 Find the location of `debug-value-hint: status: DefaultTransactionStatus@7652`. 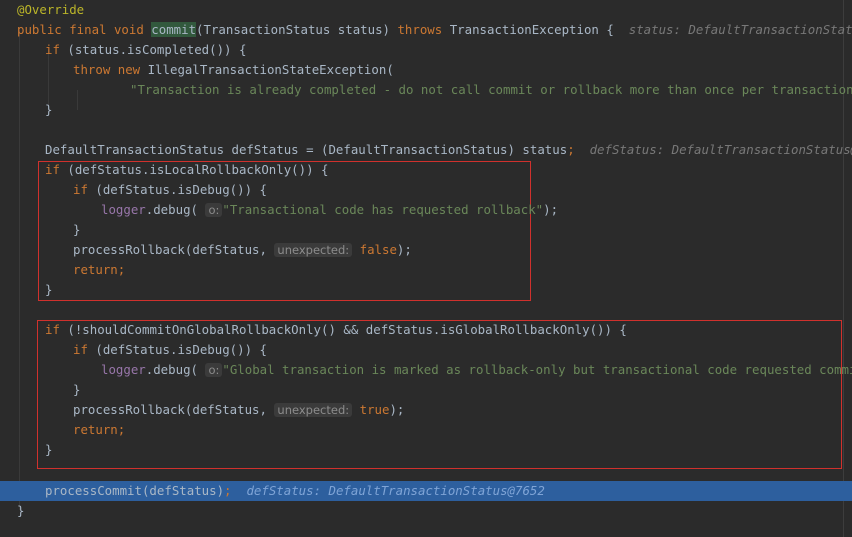

debug-value-hint: status: DefaultTransactionStatus@7652 is located at coordinates (740, 29).